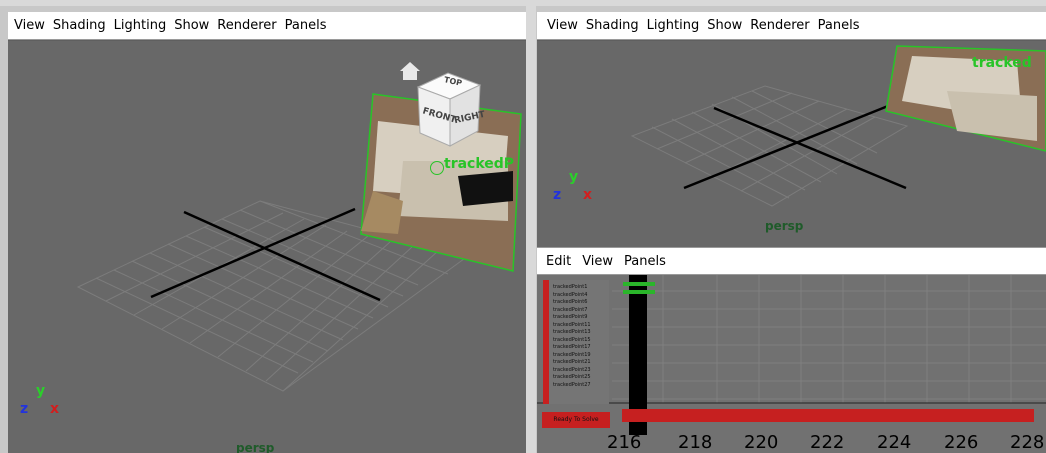 This screenshot has height=453, width=1046. What do you see at coordinates (784, 226) in the screenshot?
I see `camera-label-right: persp` at bounding box center [784, 226].